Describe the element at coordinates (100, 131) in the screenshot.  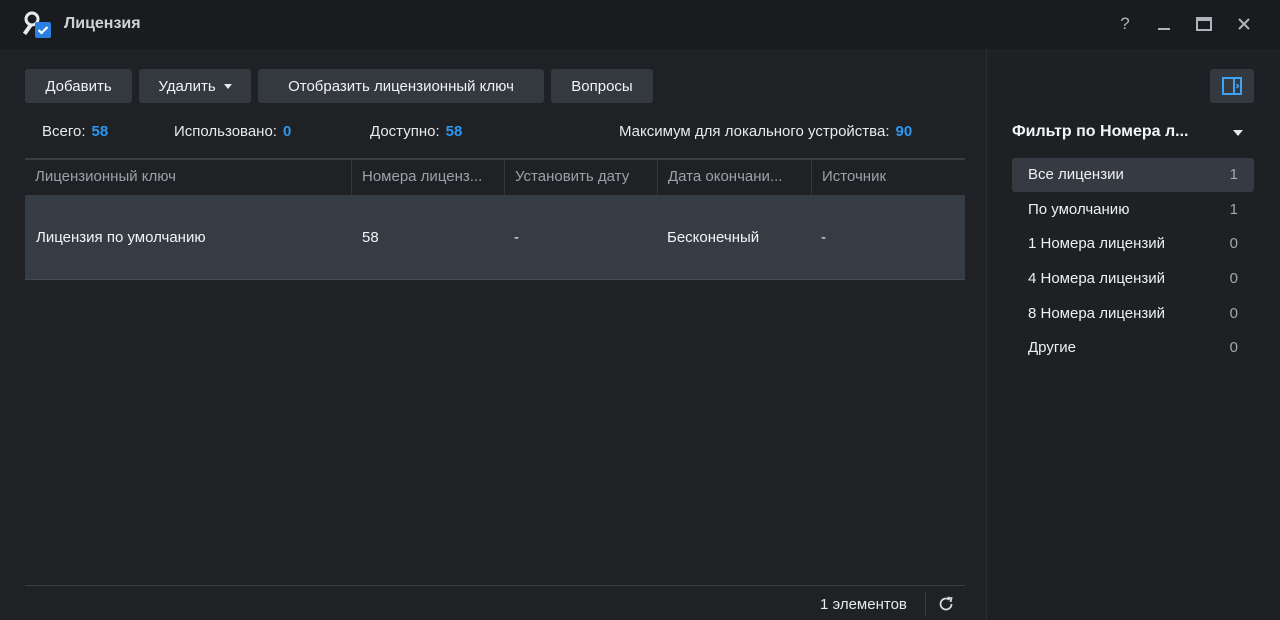
I see `stat-total-value: 58` at that location.